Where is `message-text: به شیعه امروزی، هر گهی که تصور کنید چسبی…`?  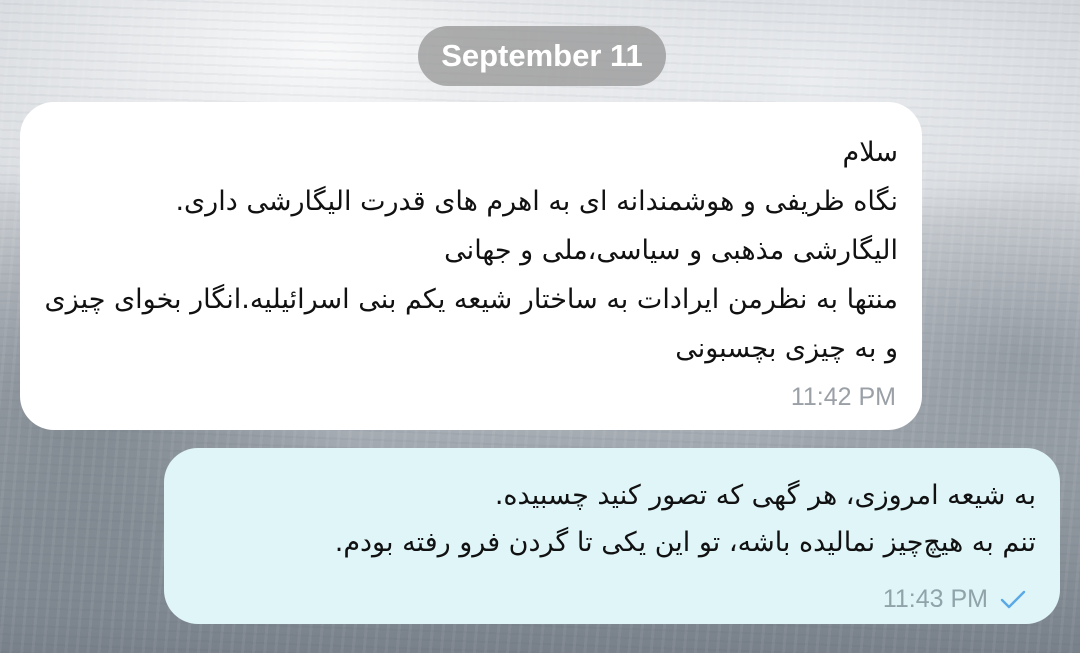
message-text: به شیعه امروزی، هر گهی که تصور کنید چسبی… is located at coordinates (685, 519).